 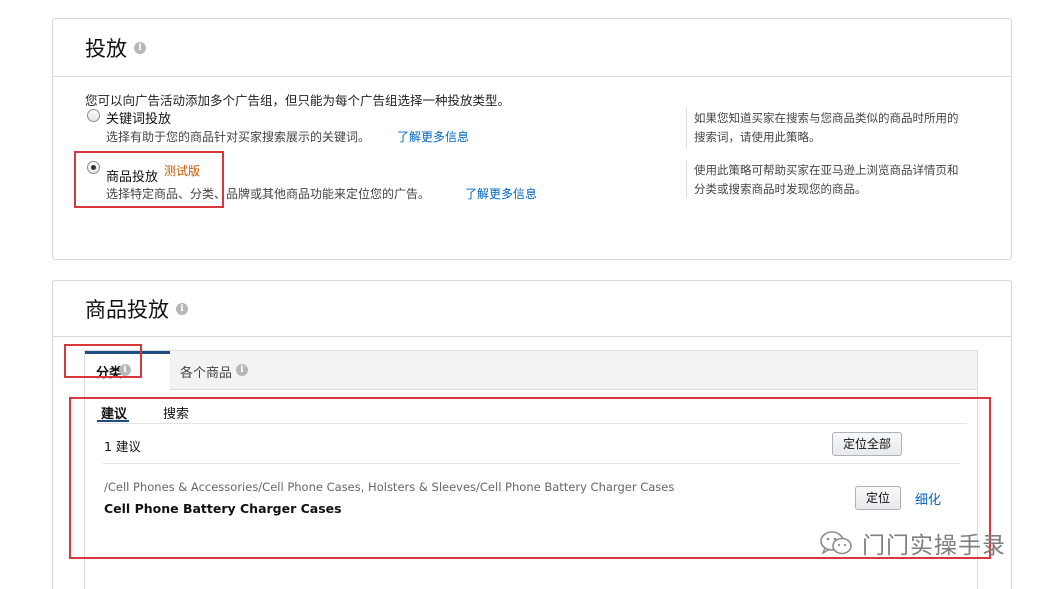 I want to click on product-help-text-2: 分类或搜索商品时发现您的商品。, so click(x=780, y=189).